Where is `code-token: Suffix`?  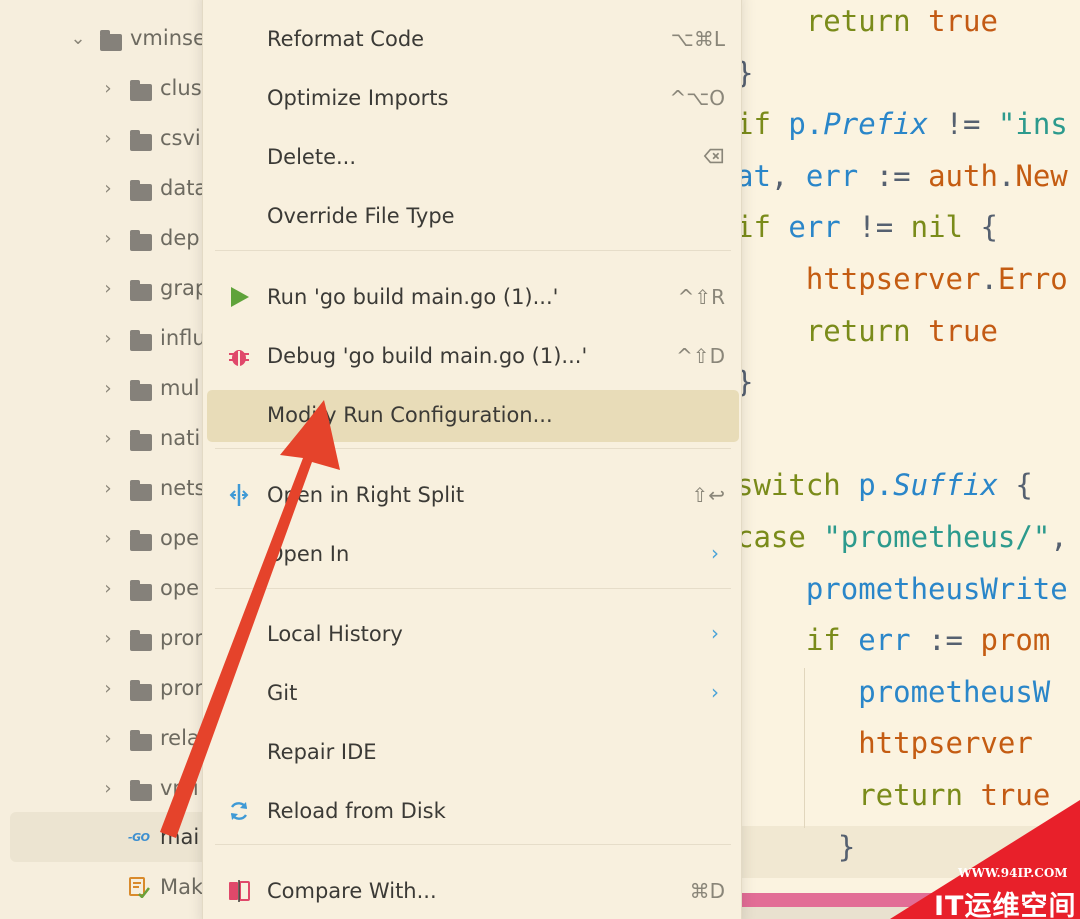 code-token: Suffix is located at coordinates (945, 485).